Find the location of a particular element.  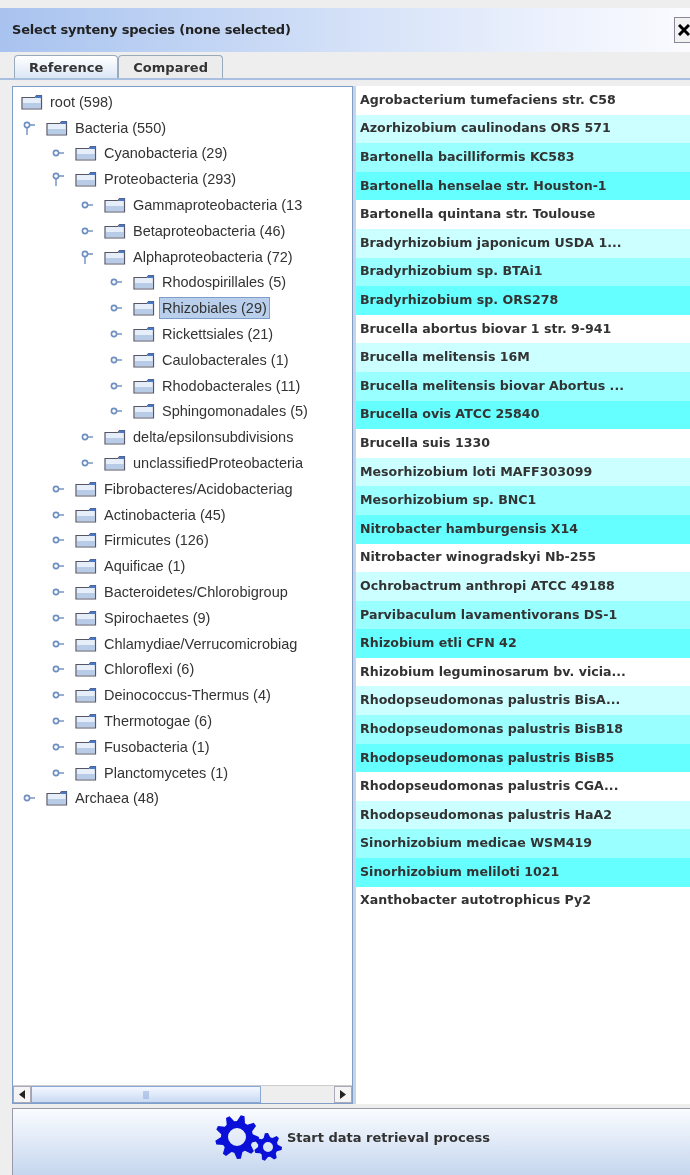

tab: Reference is located at coordinates (66, 66).